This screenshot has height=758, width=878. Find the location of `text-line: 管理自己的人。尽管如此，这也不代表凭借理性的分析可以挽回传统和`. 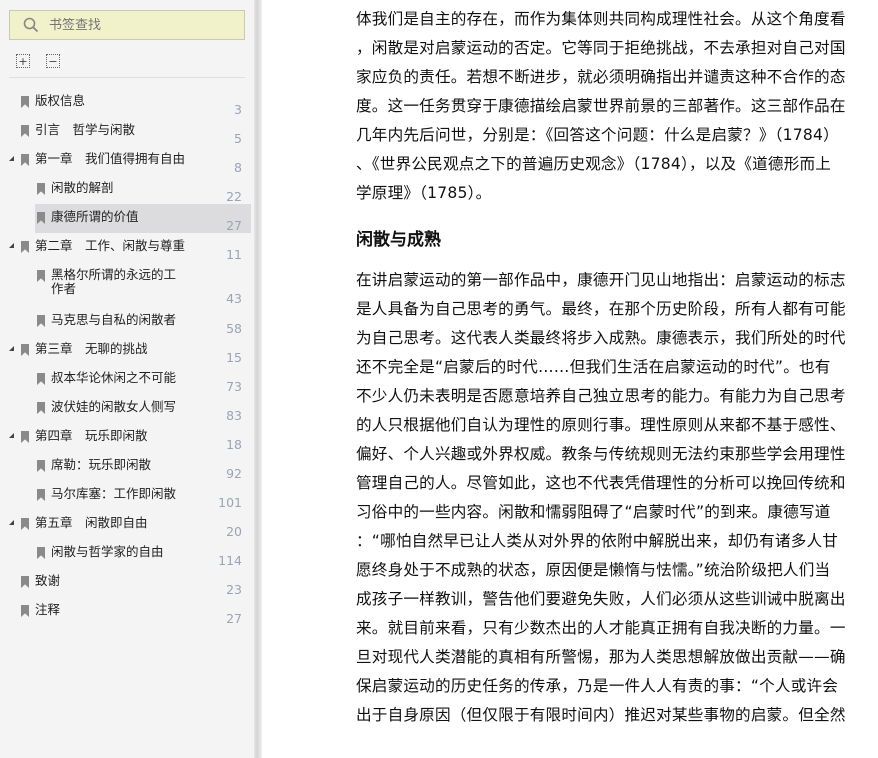

text-line: 管理自己的人。尽管如此，这也不代表凭借理性的分析可以挽回传统和 is located at coordinates (601, 483).